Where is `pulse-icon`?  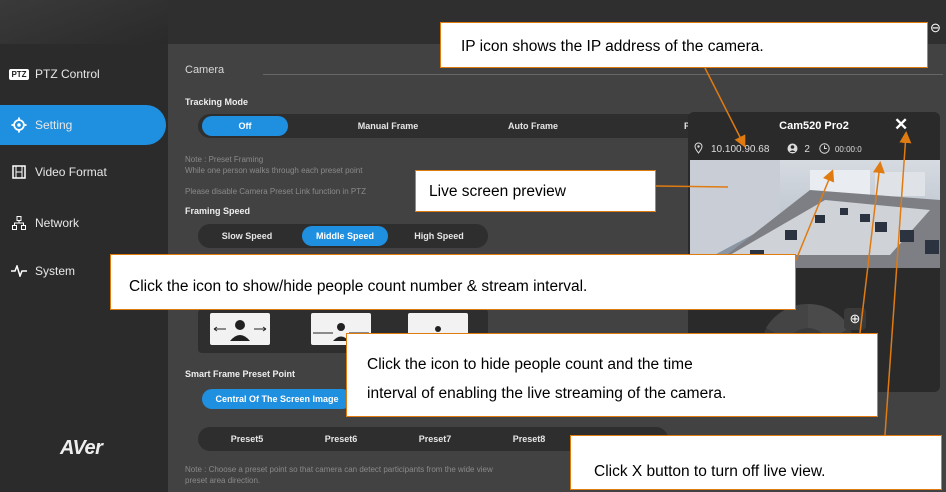 pulse-icon is located at coordinates (19, 271).